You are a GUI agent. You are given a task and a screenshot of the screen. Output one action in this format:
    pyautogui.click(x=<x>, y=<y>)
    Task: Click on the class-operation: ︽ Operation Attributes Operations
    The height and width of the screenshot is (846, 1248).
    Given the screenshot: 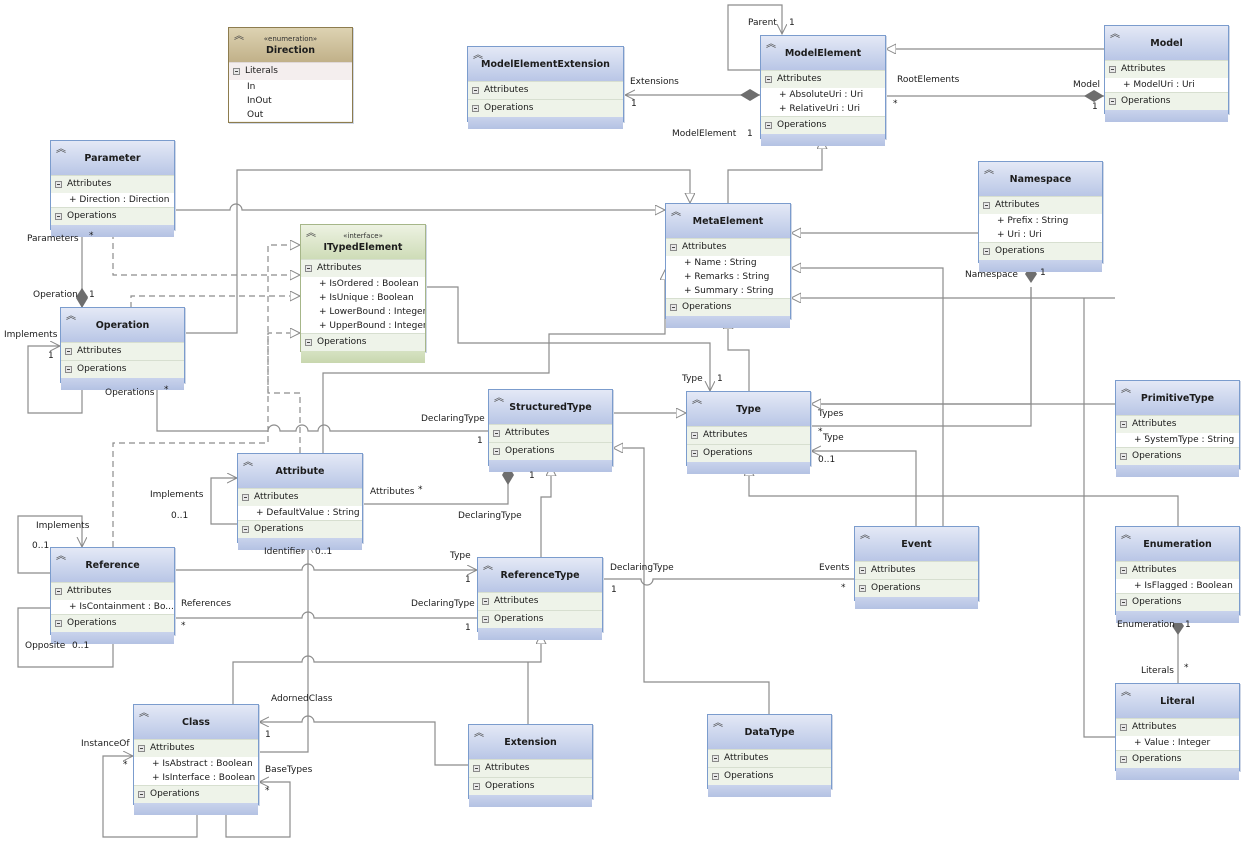 What is the action you would take?
    pyautogui.click(x=122, y=348)
    